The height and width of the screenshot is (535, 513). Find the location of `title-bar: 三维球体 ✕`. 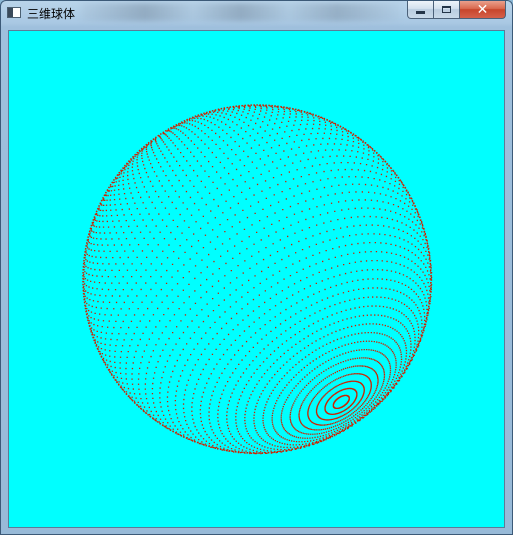

title-bar: 三维球体 ✕ is located at coordinates (256, 13).